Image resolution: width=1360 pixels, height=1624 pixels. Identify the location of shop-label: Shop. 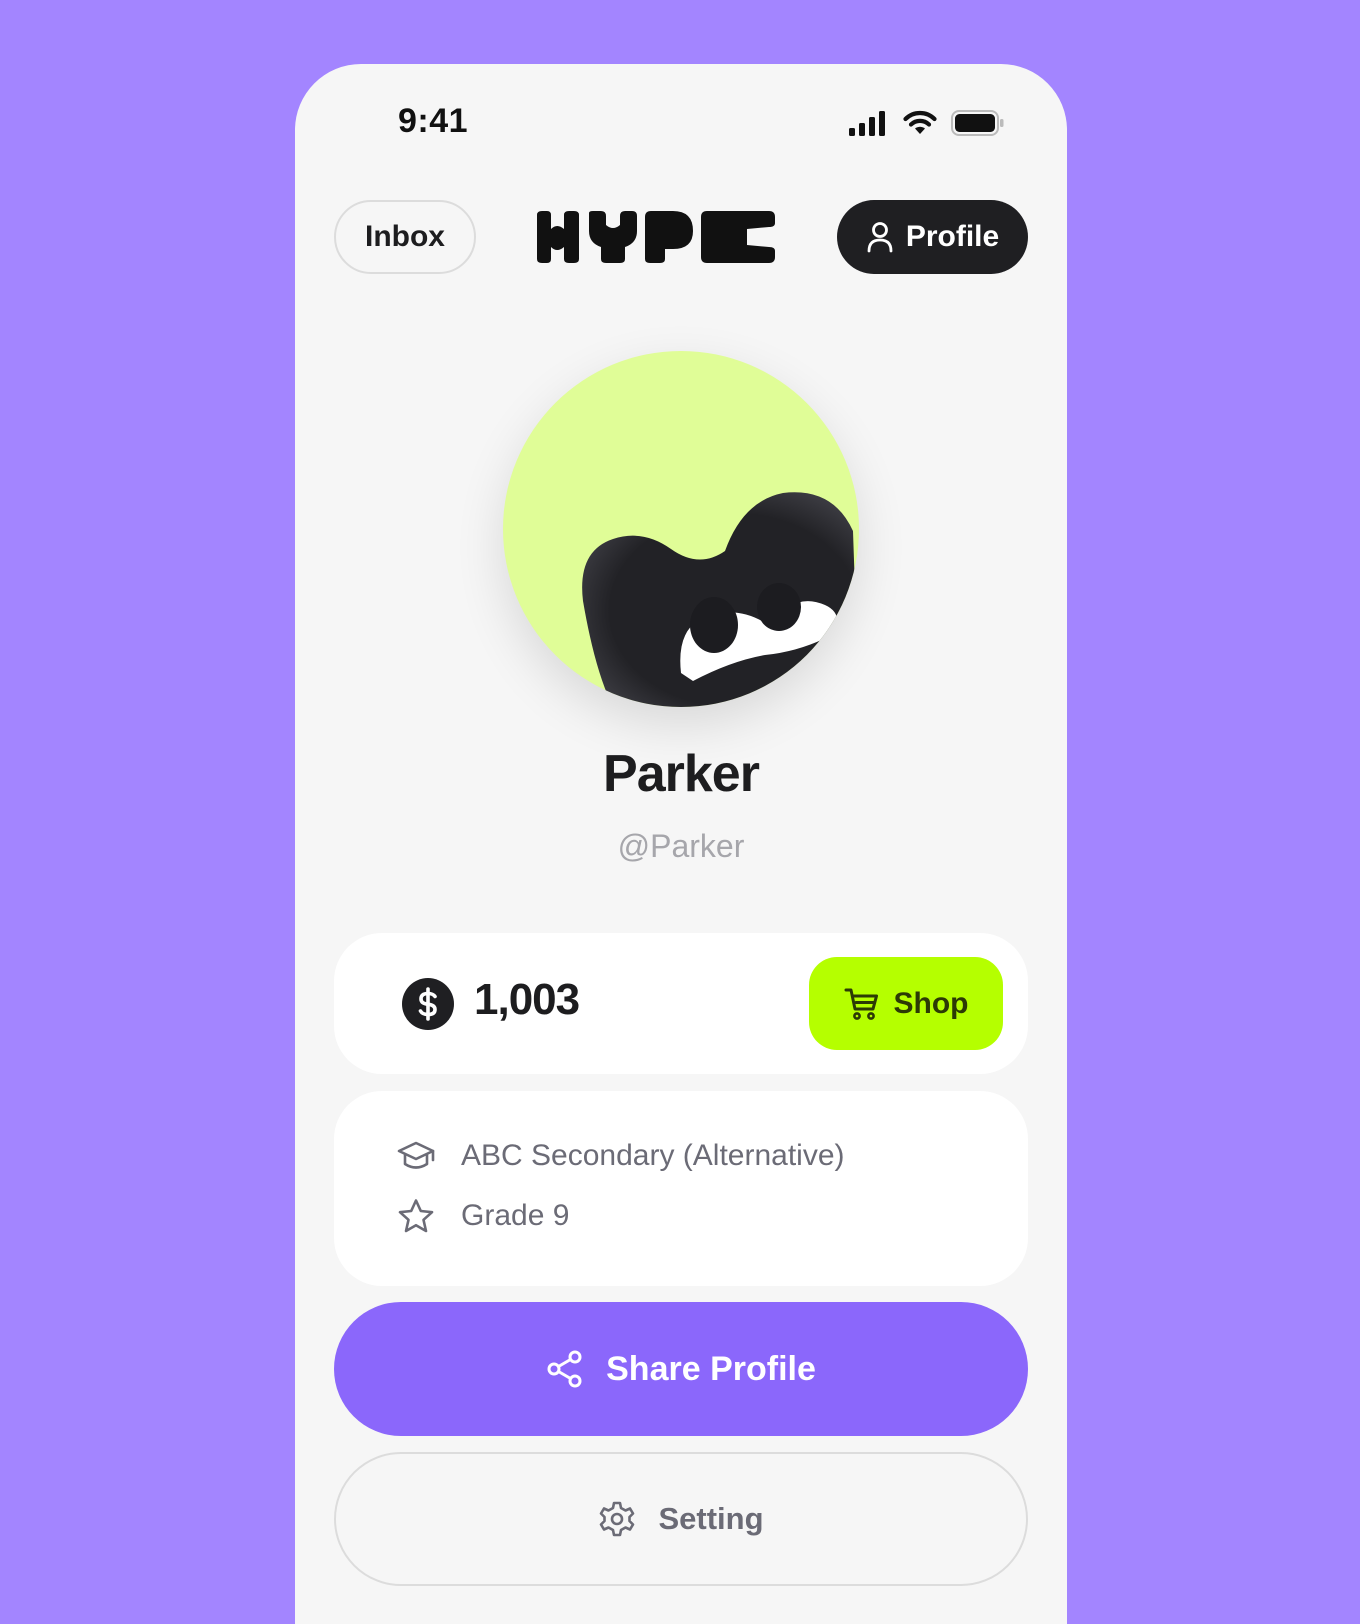
(931, 1003).